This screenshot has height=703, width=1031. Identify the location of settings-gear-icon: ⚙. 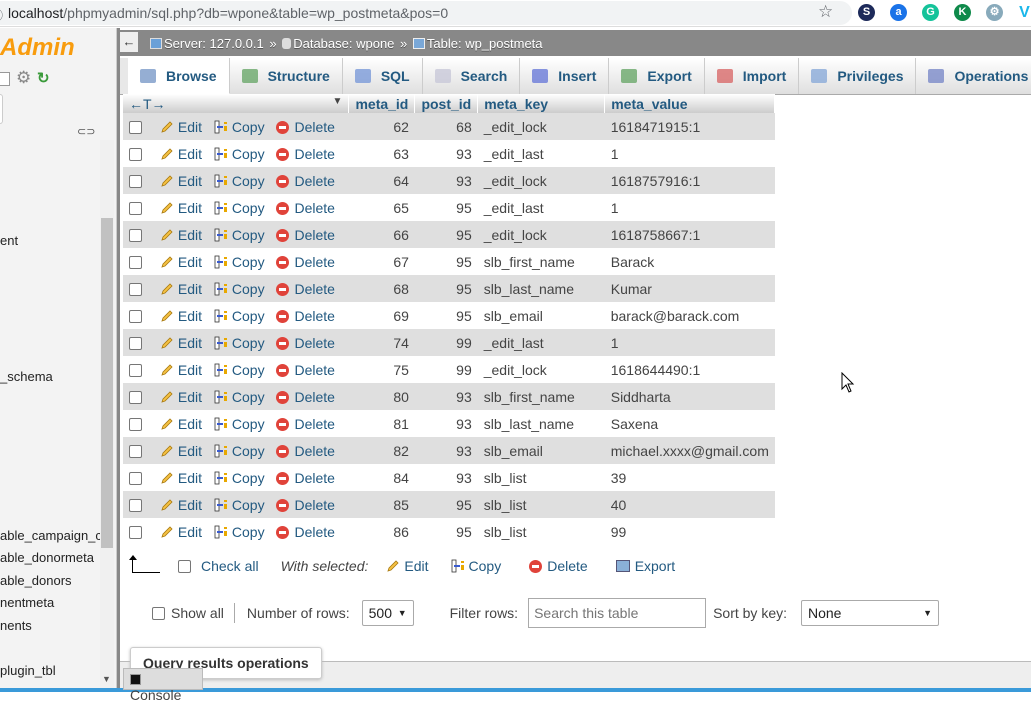
(23, 78).